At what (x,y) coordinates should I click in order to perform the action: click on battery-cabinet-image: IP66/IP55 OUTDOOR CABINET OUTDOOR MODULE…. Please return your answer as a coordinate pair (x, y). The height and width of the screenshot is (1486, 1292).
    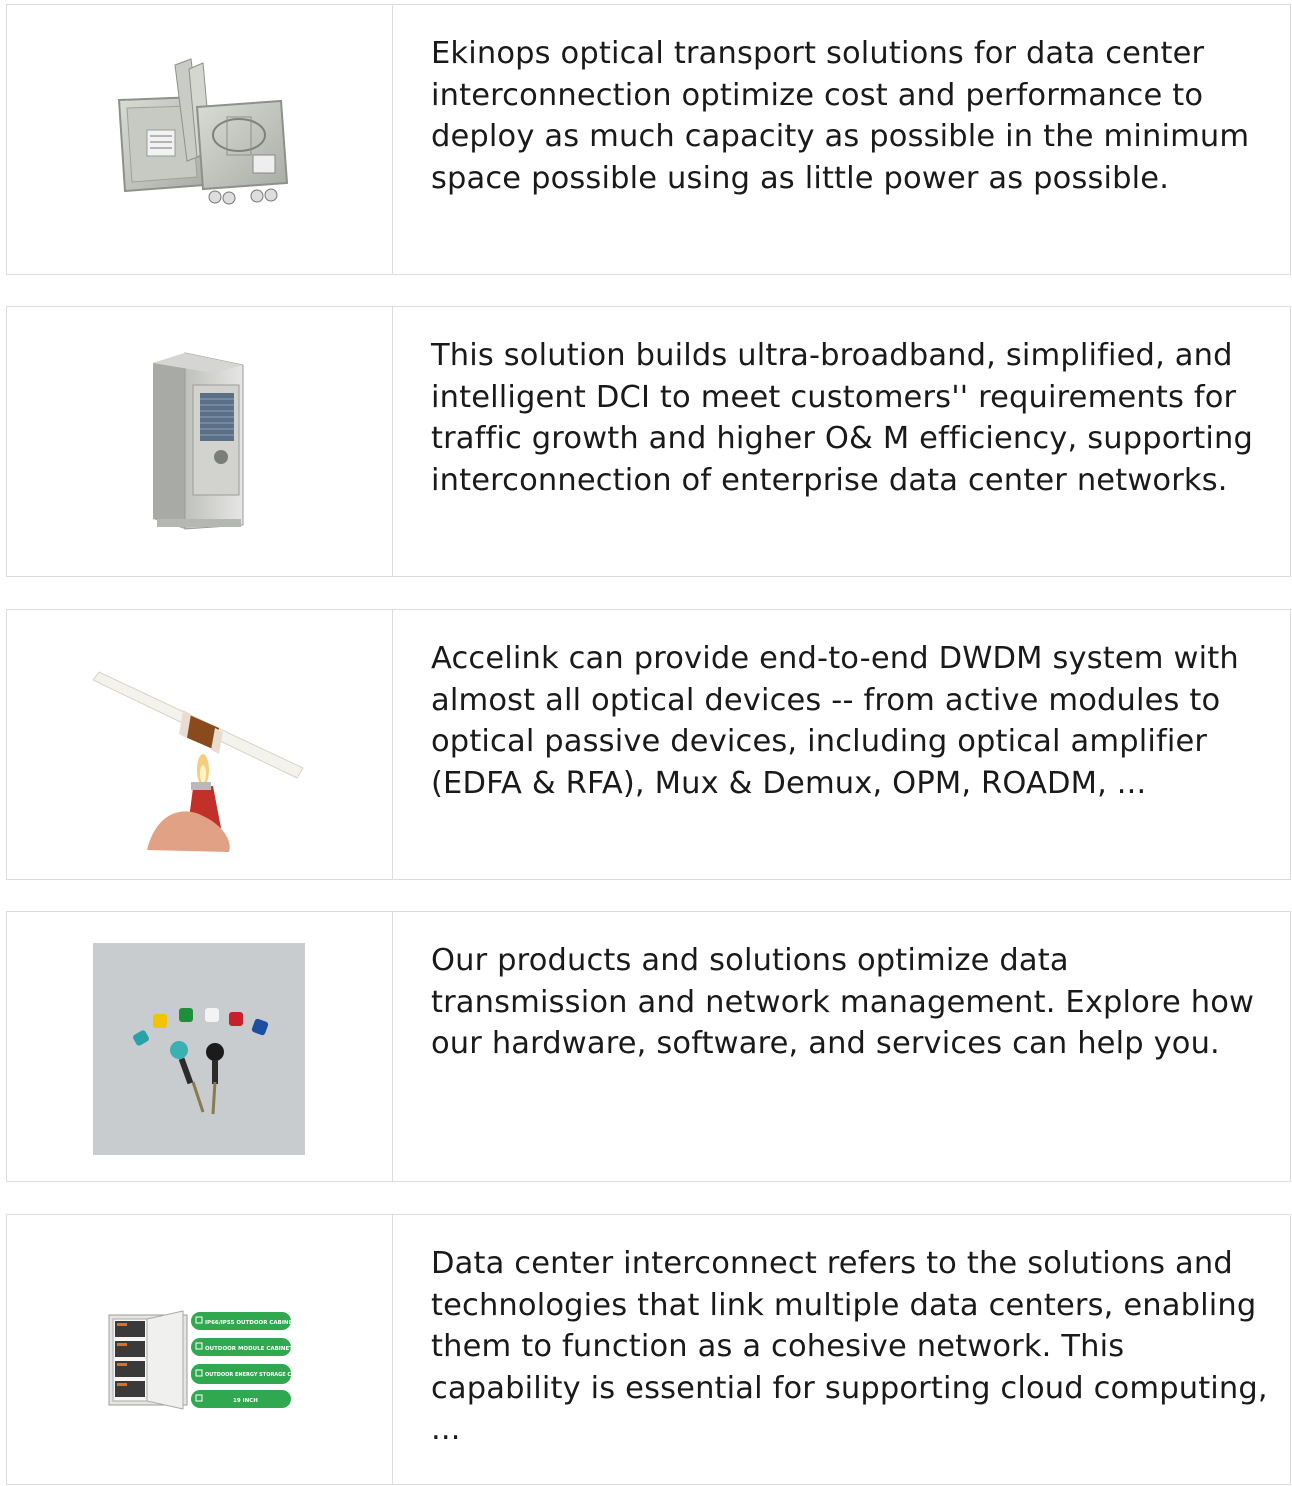
    Looking at the image, I should click on (210, 1360).